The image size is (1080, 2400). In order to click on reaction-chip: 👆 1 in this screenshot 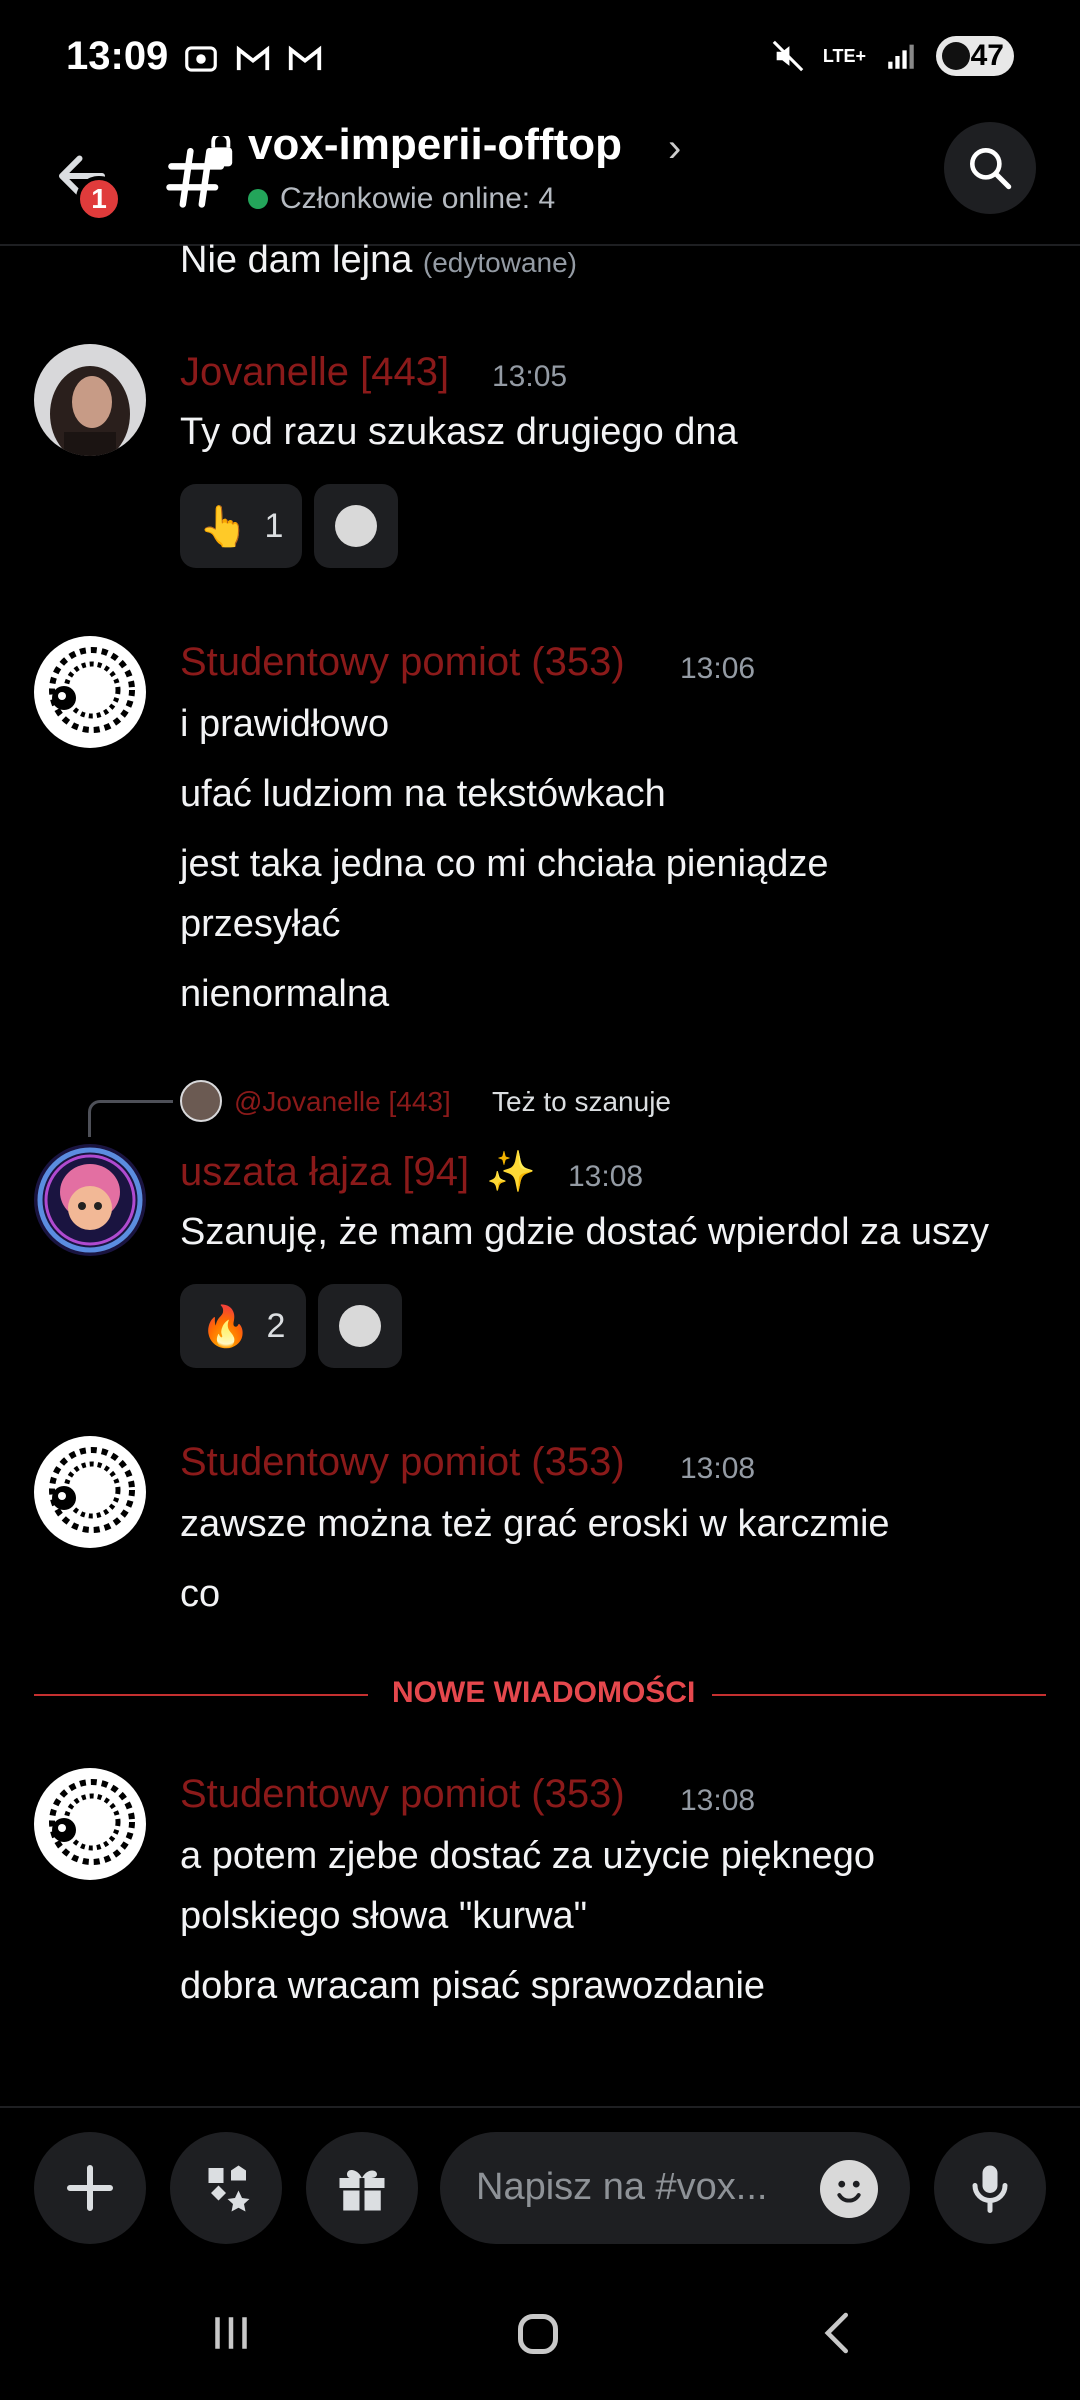, I will do `click(241, 526)`.